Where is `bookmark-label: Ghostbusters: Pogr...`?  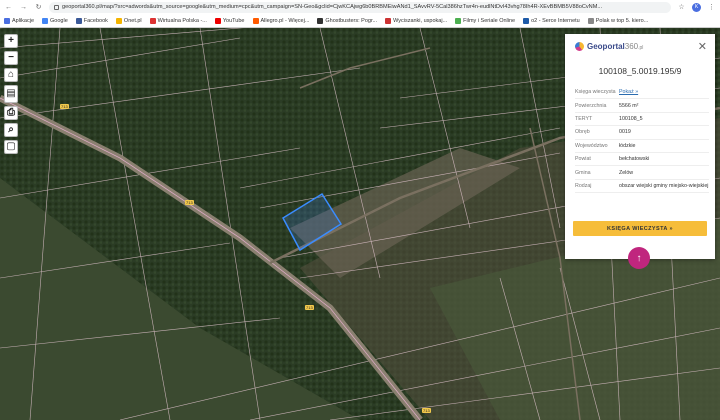 bookmark-label: Ghostbusters: Pogr... is located at coordinates (351, 20).